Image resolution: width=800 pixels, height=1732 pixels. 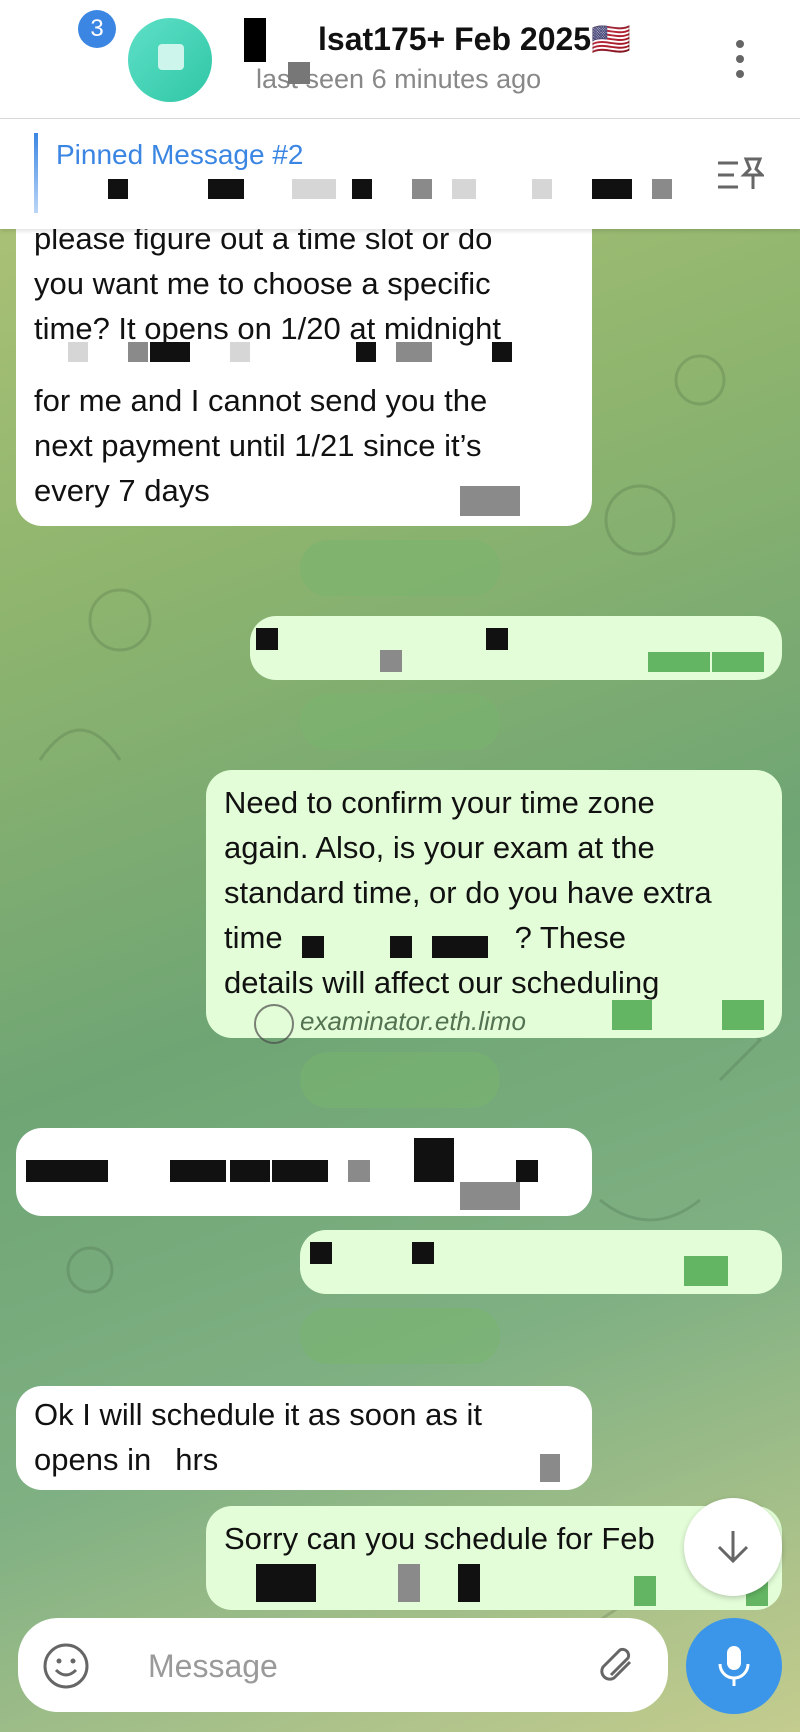 I want to click on message-line: you want me to choose a specific, so click(x=262, y=283).